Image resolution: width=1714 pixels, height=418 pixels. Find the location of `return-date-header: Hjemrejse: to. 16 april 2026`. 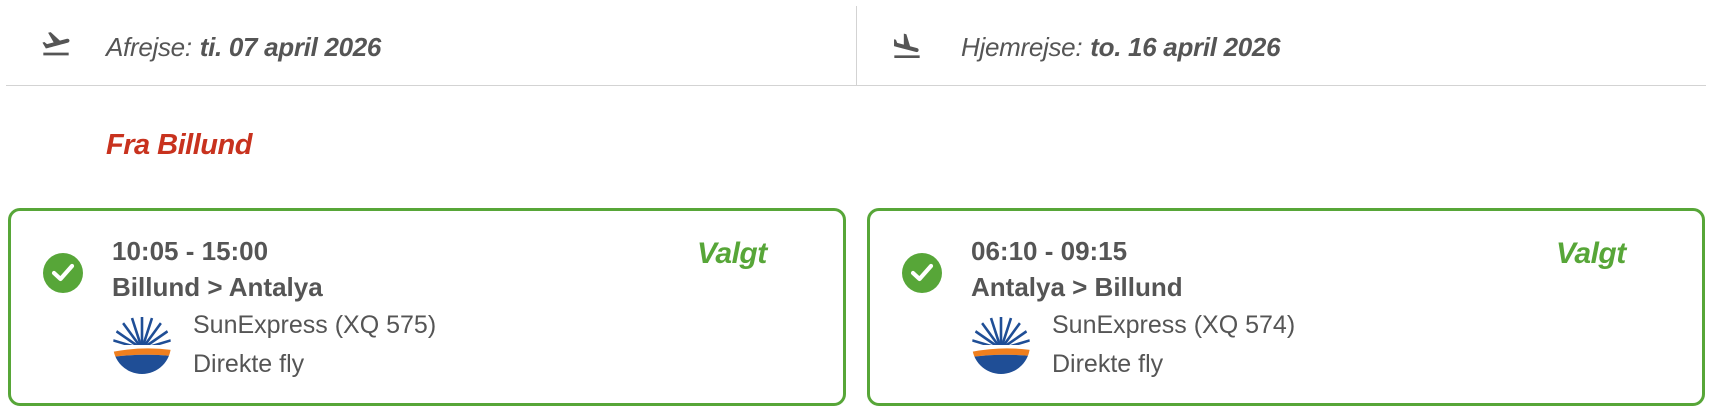

return-date-header: Hjemrejse: to. 16 april 2026 is located at coordinates (1281, 46).